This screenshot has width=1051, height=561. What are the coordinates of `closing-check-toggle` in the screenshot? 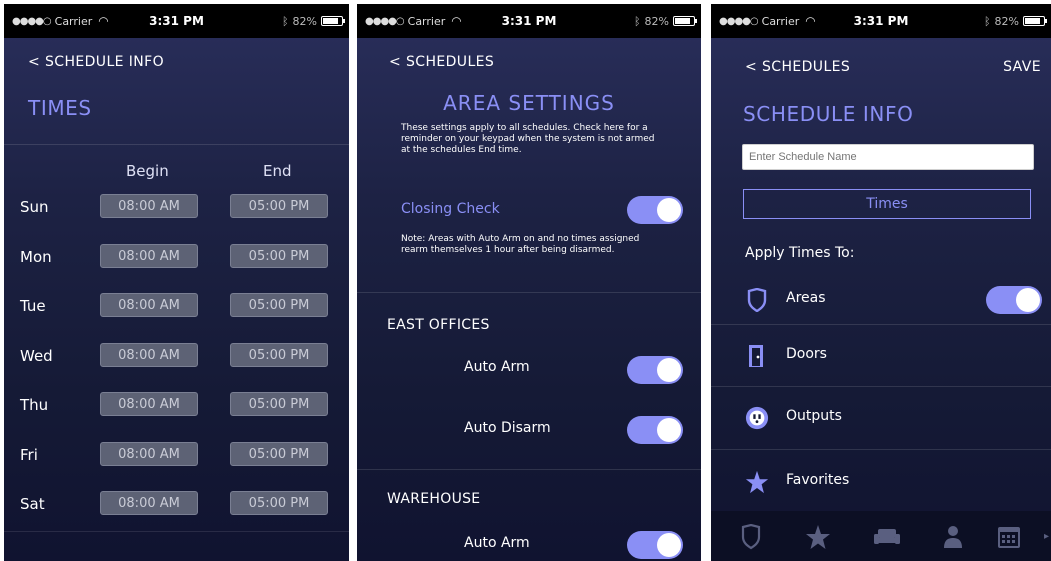 It's located at (655, 210).